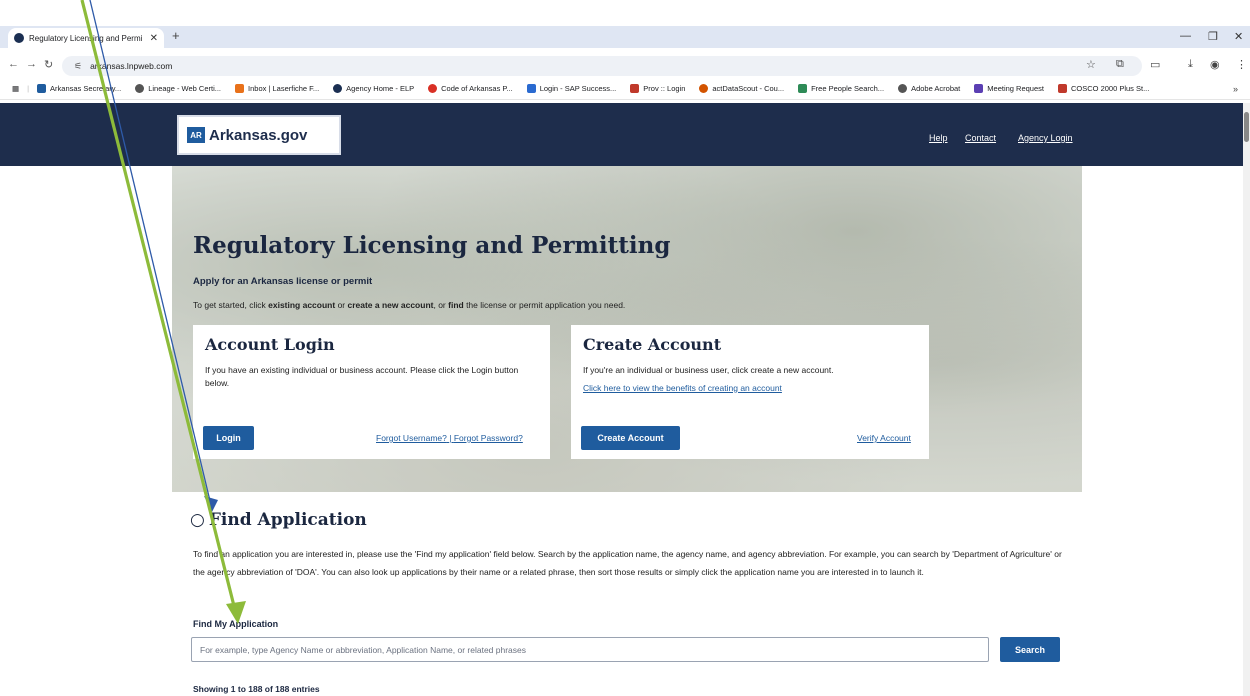 The height and width of the screenshot is (696, 1250). I want to click on page-title: Regulatory Licensing and Permitting, so click(432, 245).